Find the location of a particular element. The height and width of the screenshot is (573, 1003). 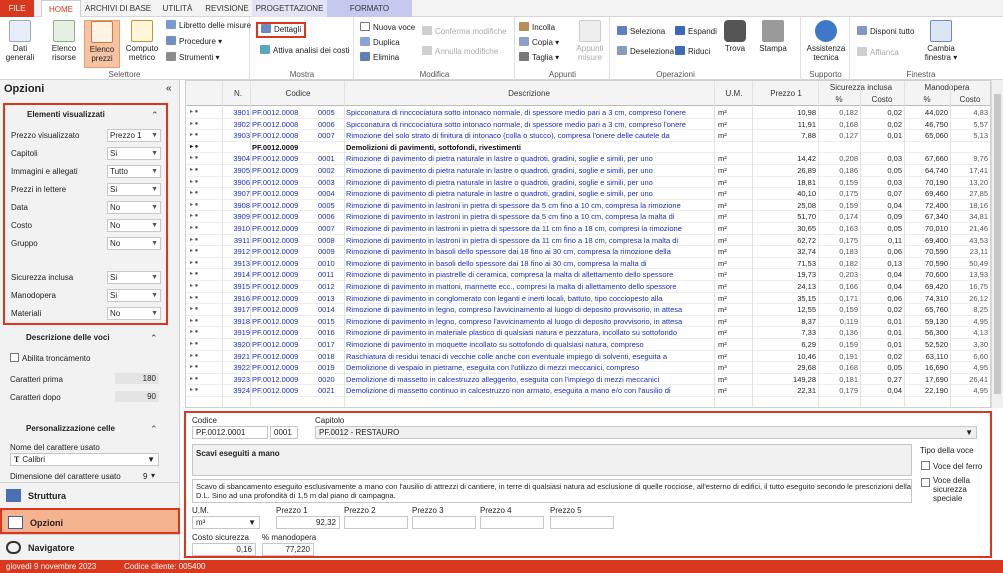

nav-opzioni: Opzioni is located at coordinates (90, 521).